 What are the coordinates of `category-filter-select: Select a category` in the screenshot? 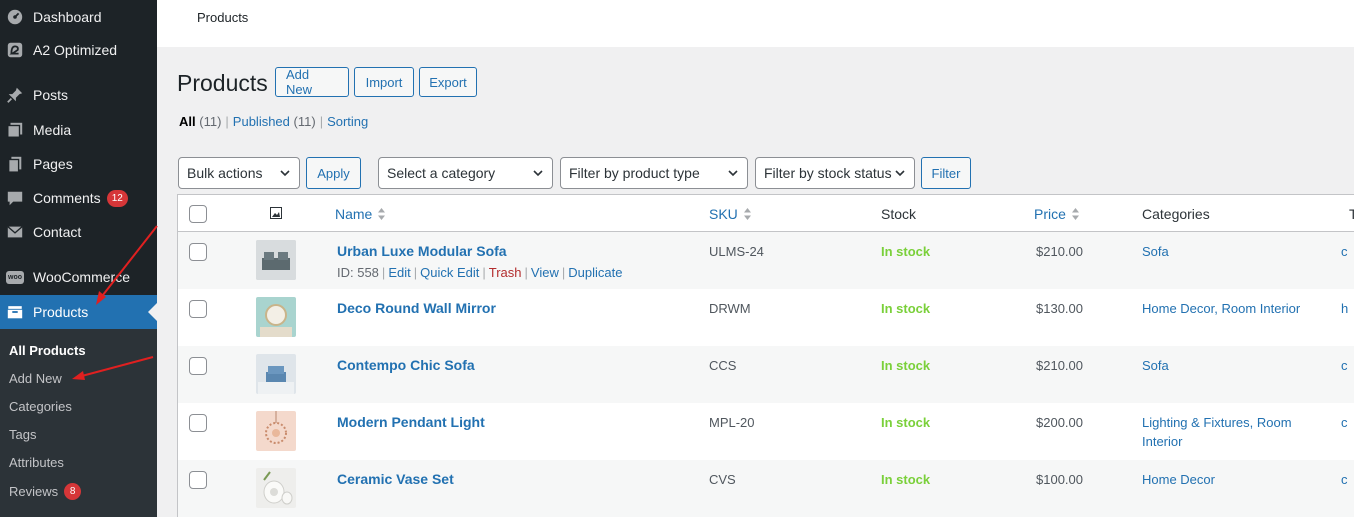 It's located at (465, 173).